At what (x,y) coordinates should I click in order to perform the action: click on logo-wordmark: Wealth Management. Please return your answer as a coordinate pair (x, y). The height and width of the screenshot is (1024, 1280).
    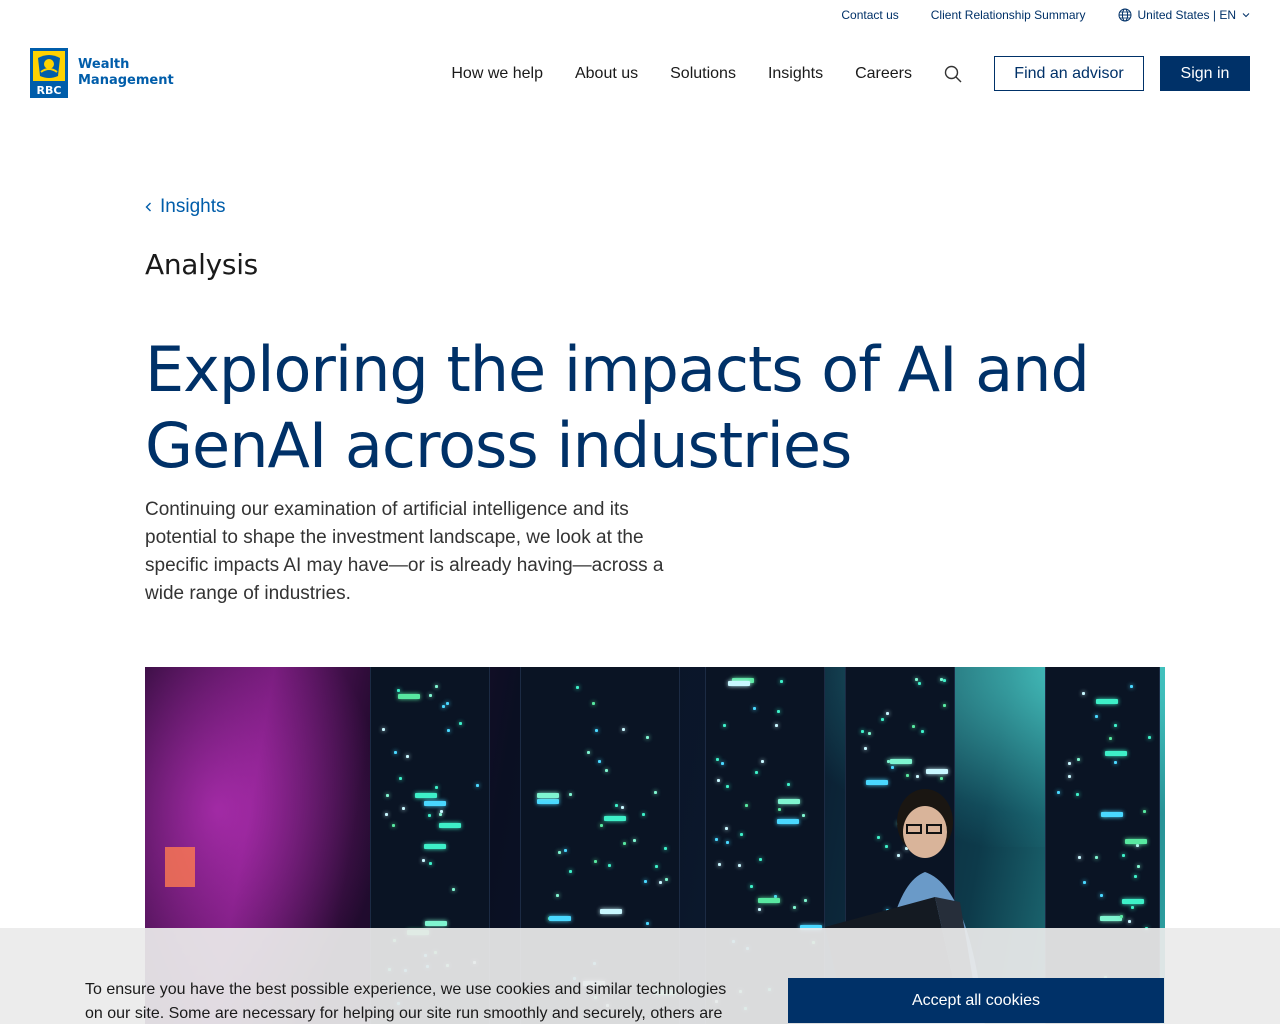
    Looking at the image, I should click on (126, 73).